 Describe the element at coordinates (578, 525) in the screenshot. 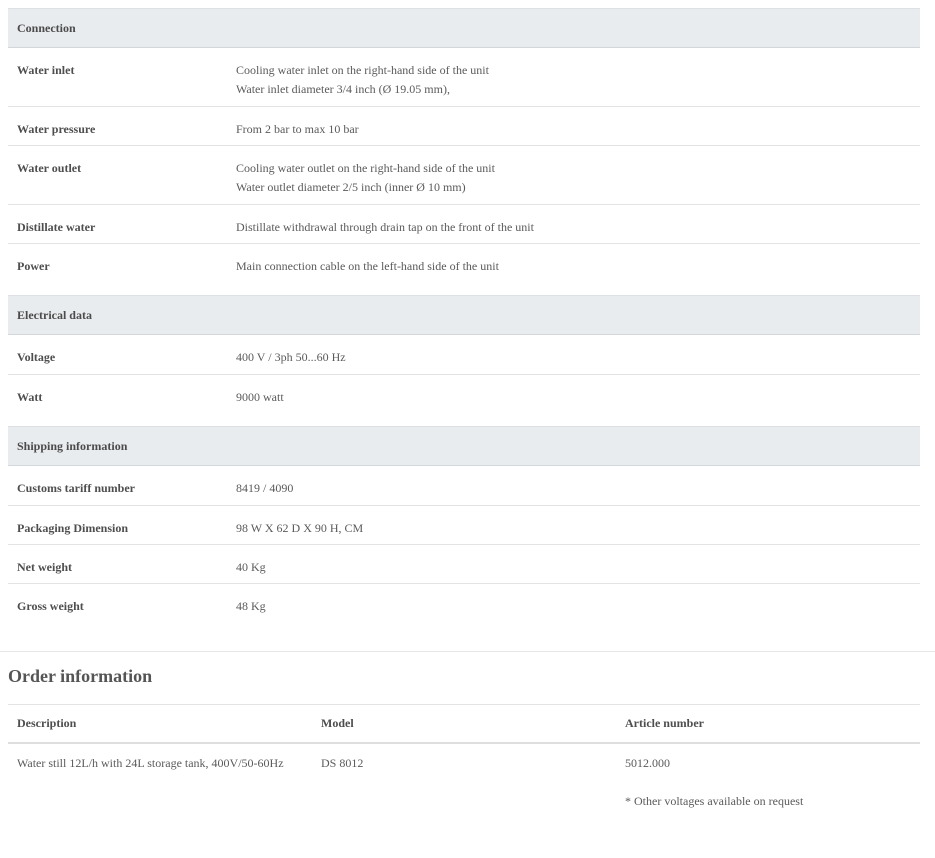

I see `spec-value: 98 W X 62 D X 90 H, CM` at that location.